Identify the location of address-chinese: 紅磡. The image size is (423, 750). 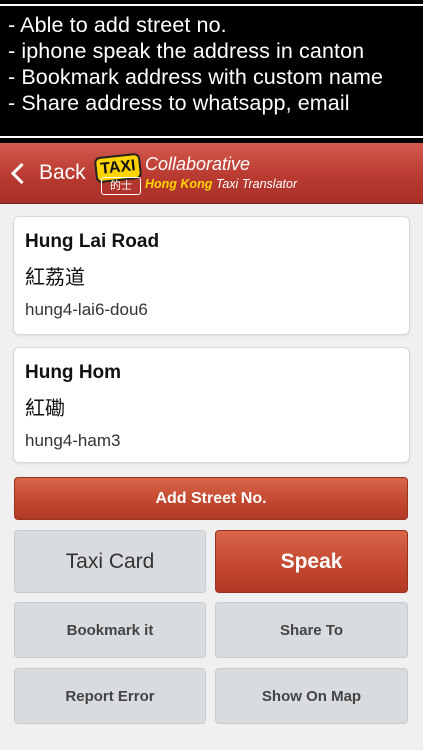
(45, 408).